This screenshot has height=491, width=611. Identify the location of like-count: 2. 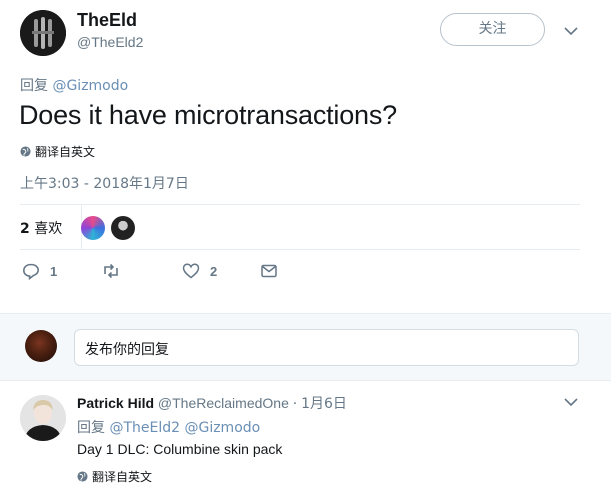
(214, 271).